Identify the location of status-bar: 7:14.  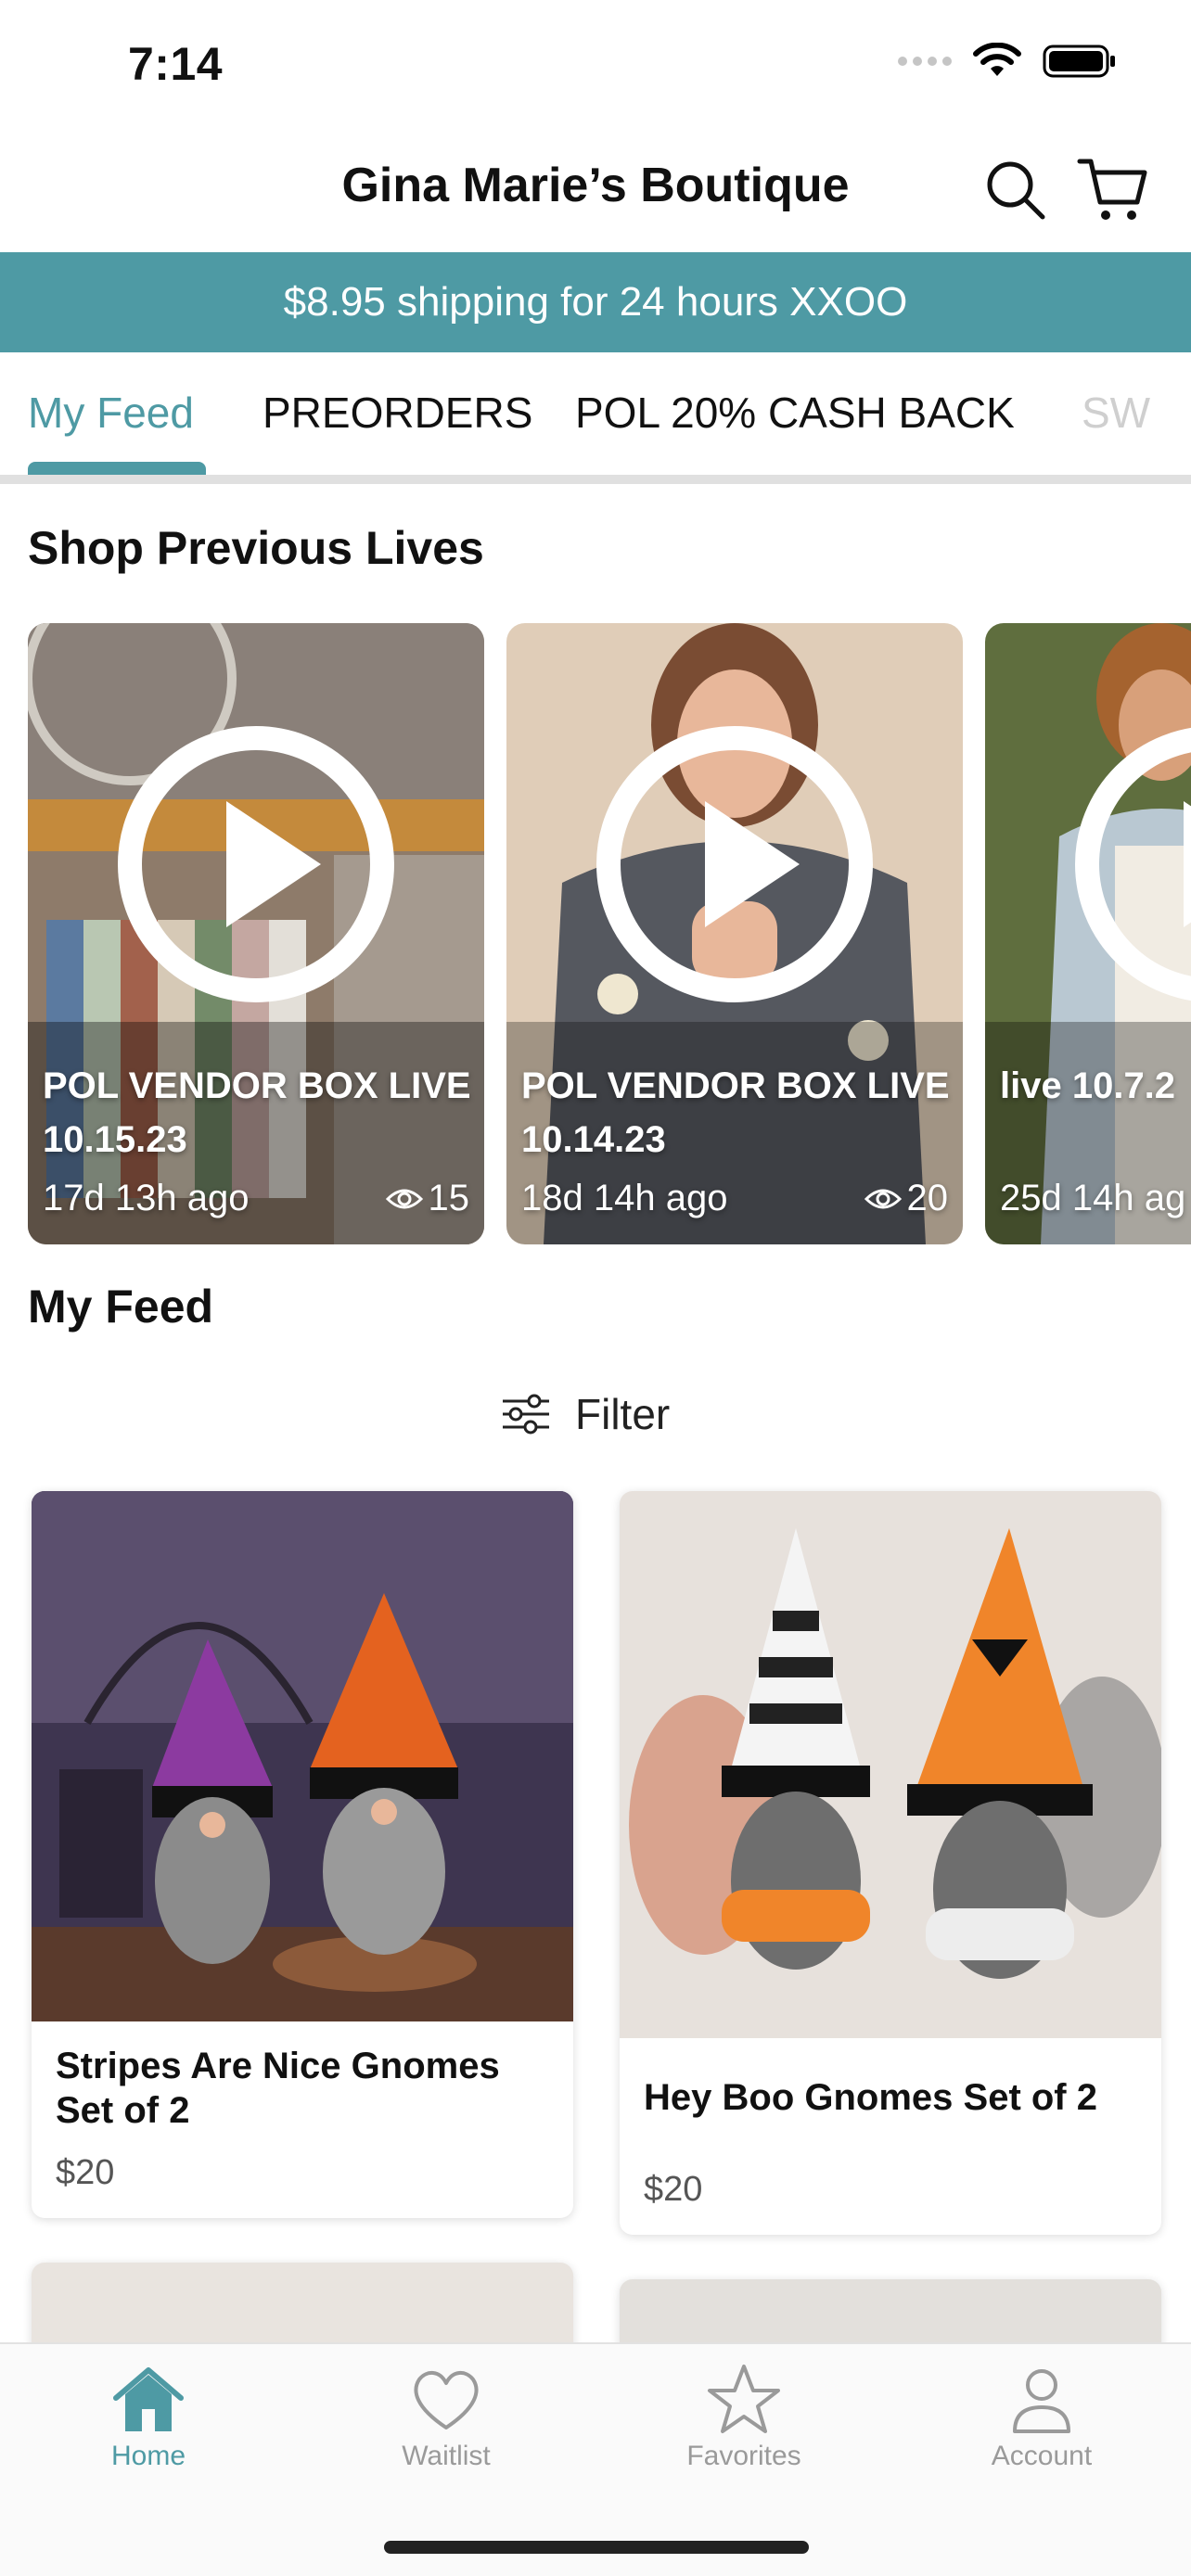
(595, 65).